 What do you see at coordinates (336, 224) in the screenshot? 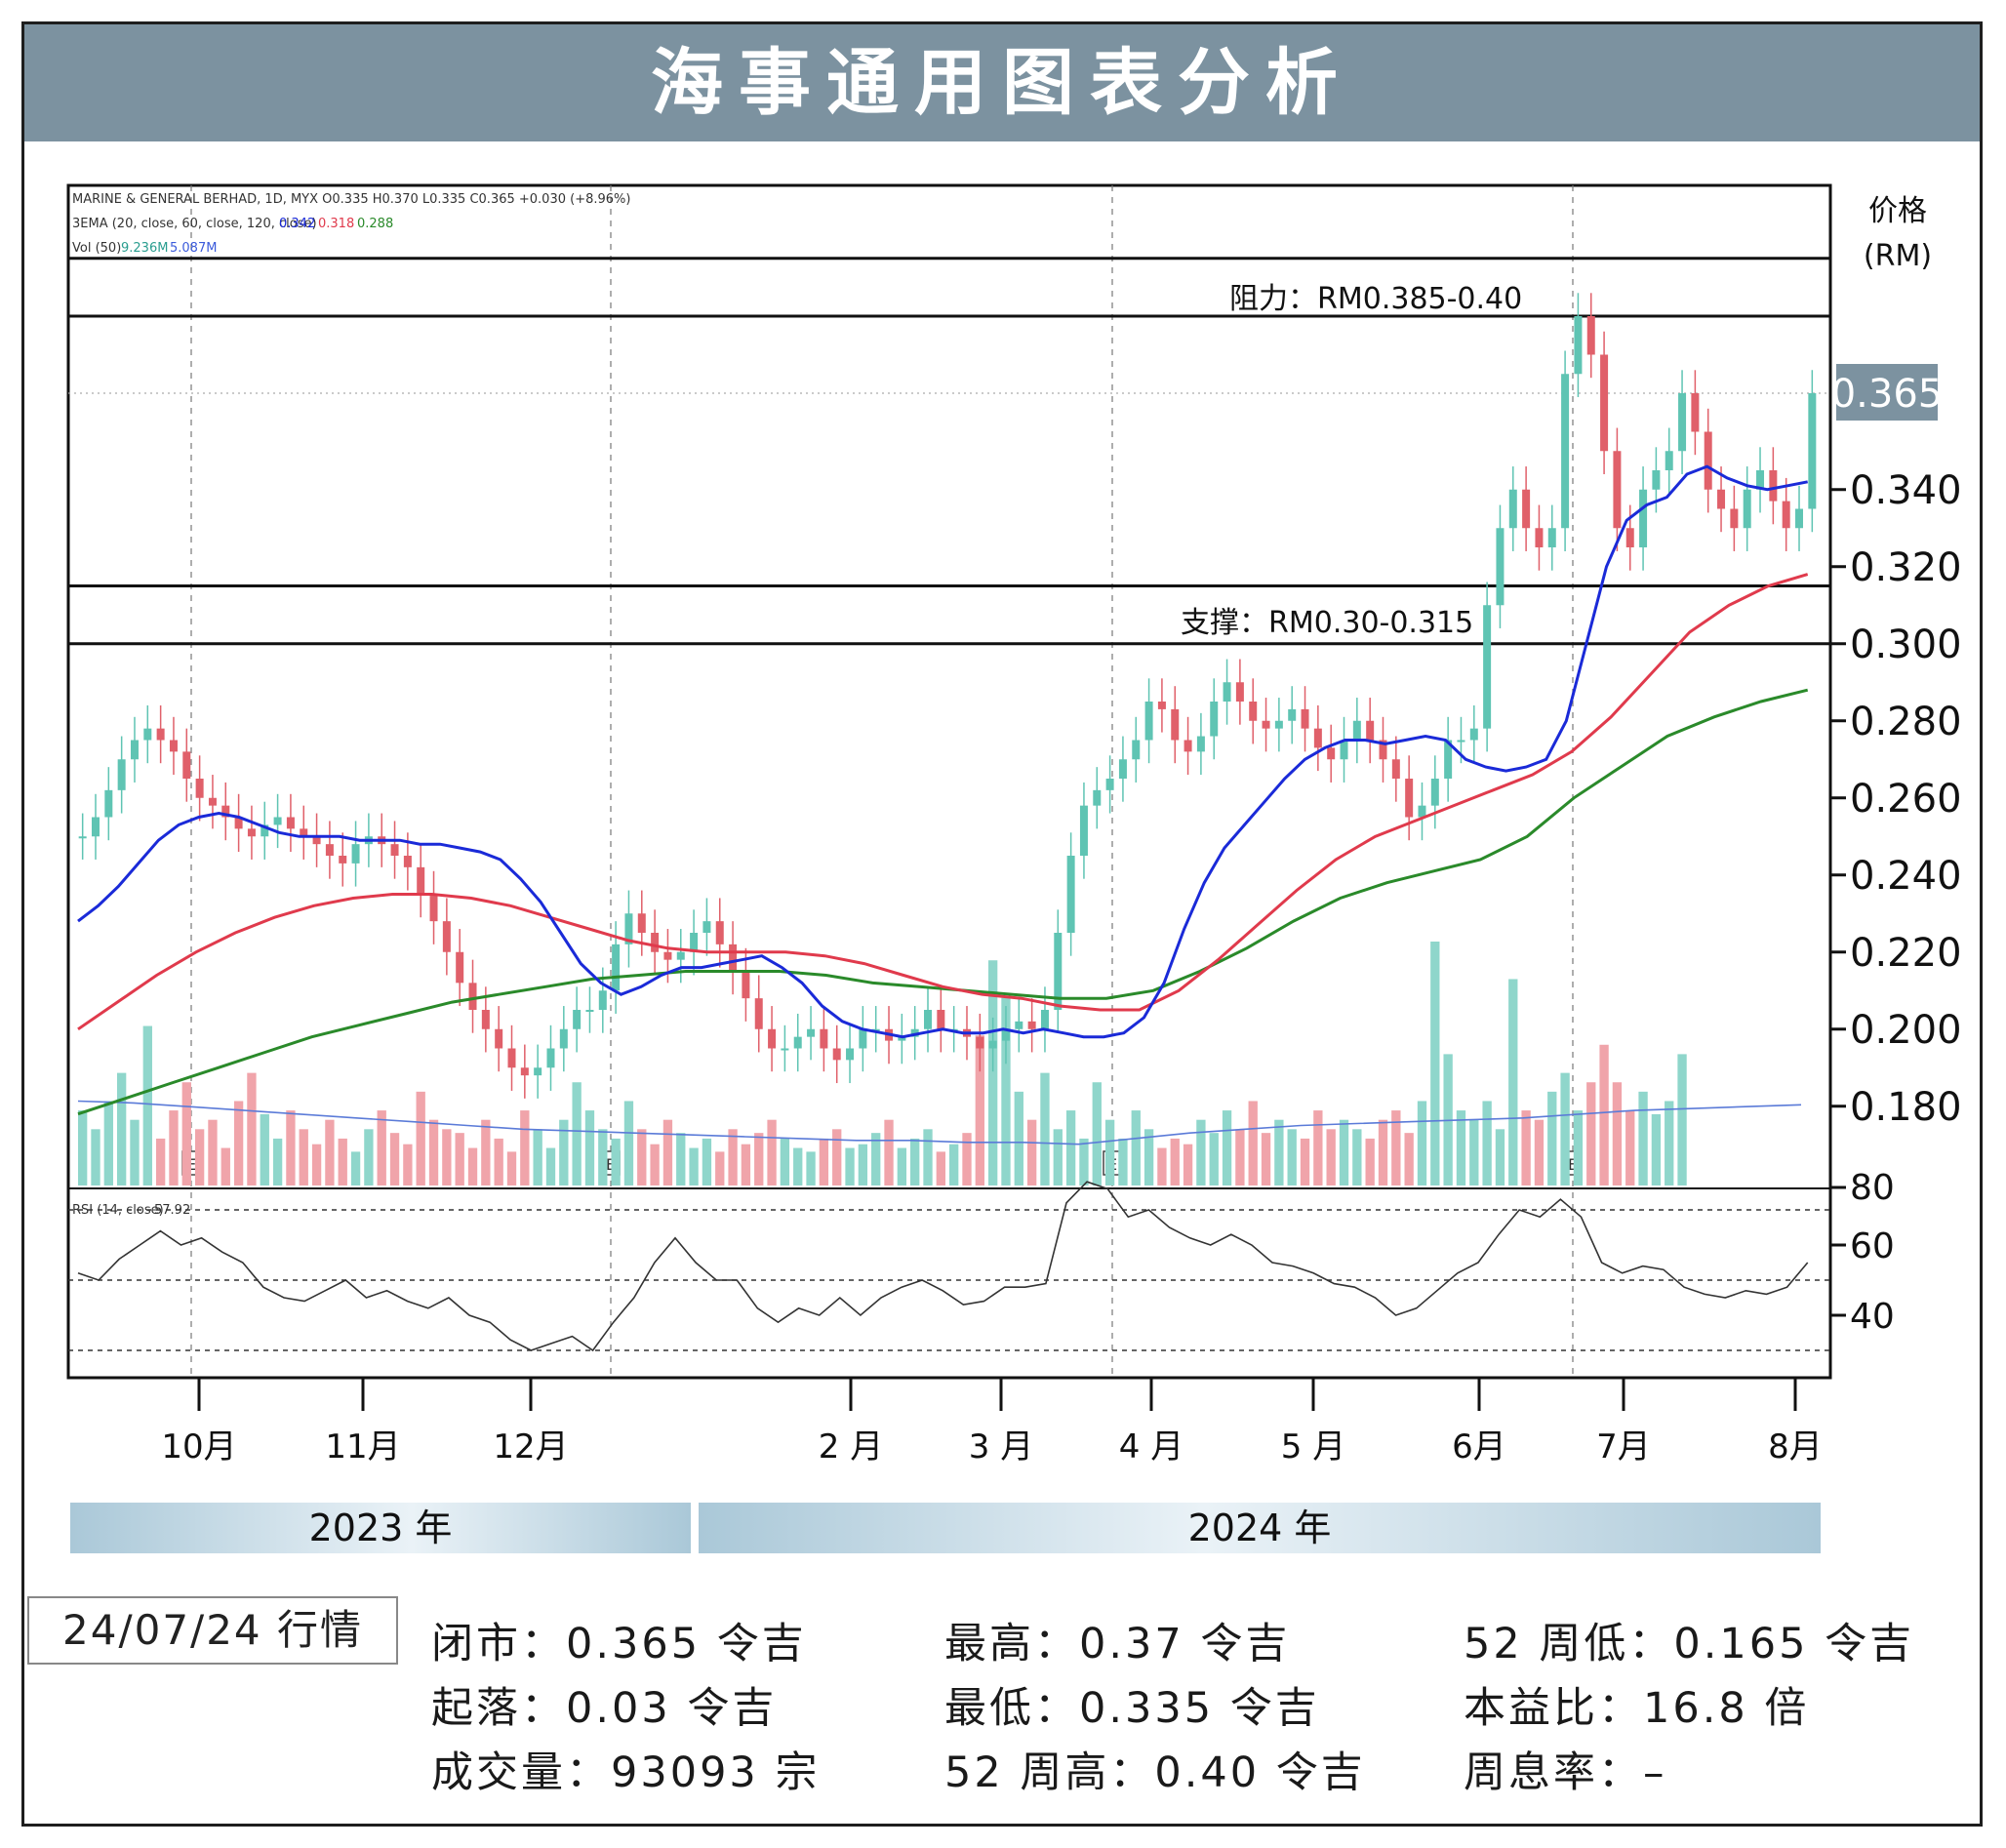
I see `legend-ema60-value: 0.318` at bounding box center [336, 224].